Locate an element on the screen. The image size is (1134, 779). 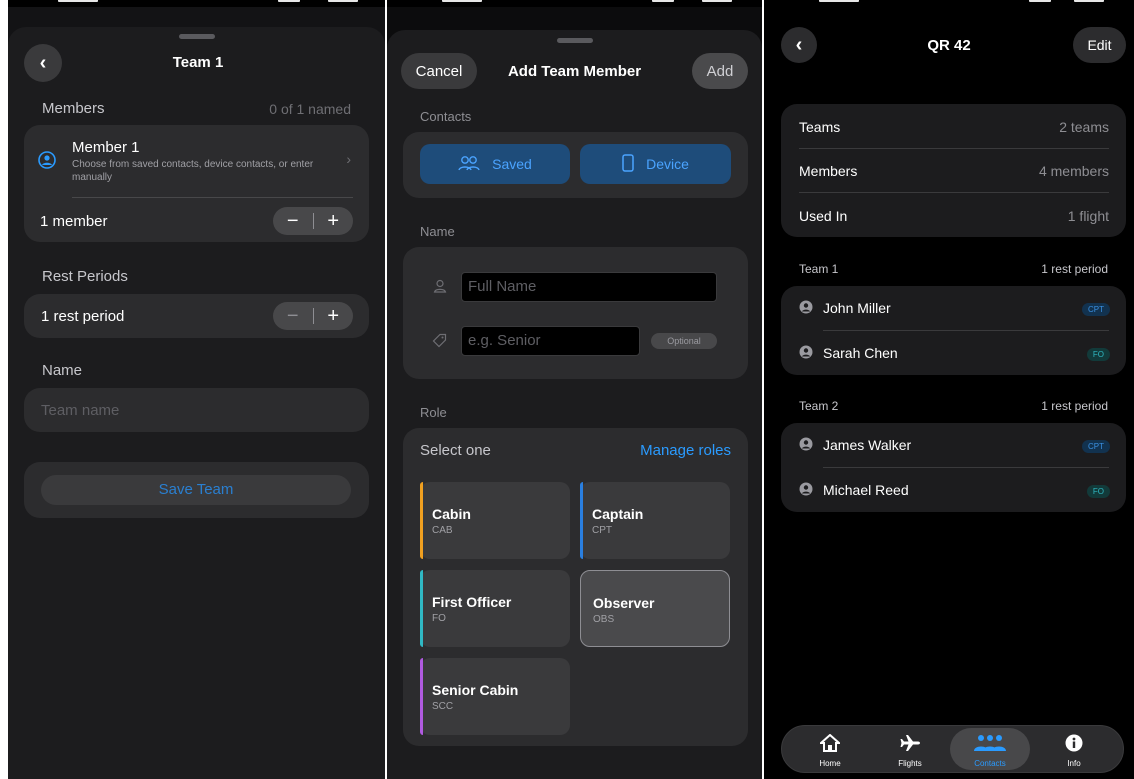
member-name: Member 1 is located at coordinates (106, 147).